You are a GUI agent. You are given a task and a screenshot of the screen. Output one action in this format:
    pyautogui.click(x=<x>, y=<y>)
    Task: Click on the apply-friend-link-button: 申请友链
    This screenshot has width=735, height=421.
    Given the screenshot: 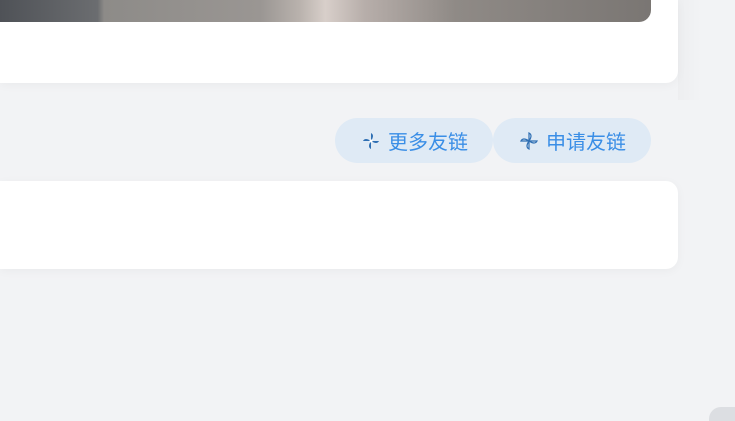 What is the action you would take?
    pyautogui.click(x=572, y=140)
    